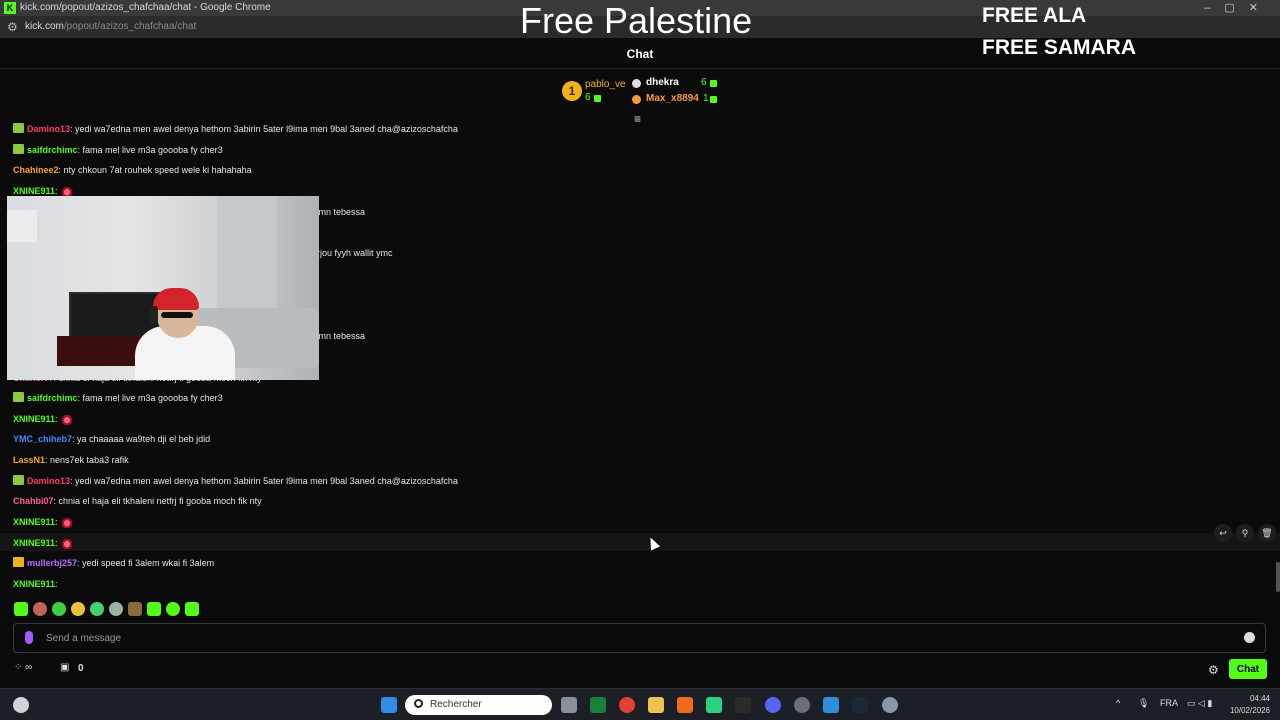 Image resolution: width=1280 pixels, height=720 pixels. I want to click on chat-username: Chahinee2, so click(36, 170).